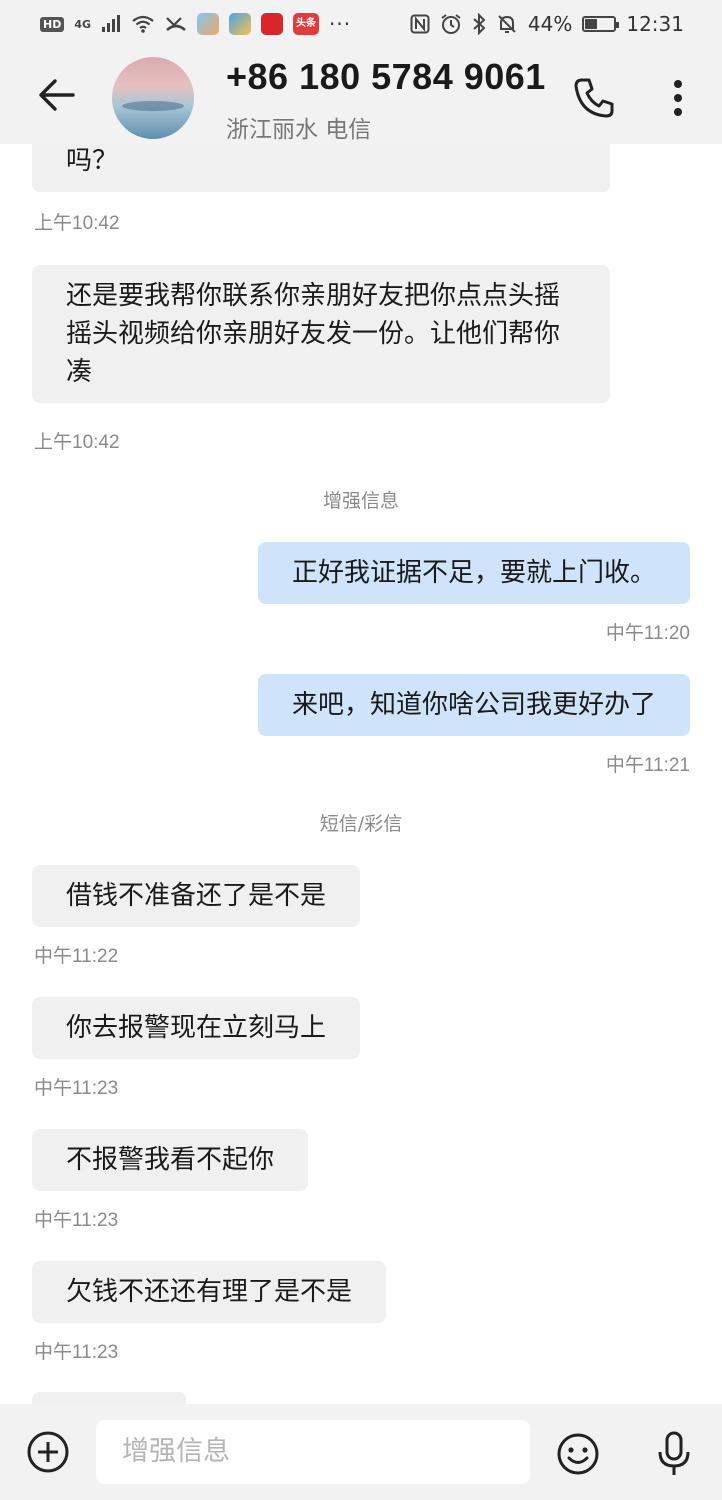  I want to click on status-bar-left: HD 4G 头条 ···, so click(195, 24).